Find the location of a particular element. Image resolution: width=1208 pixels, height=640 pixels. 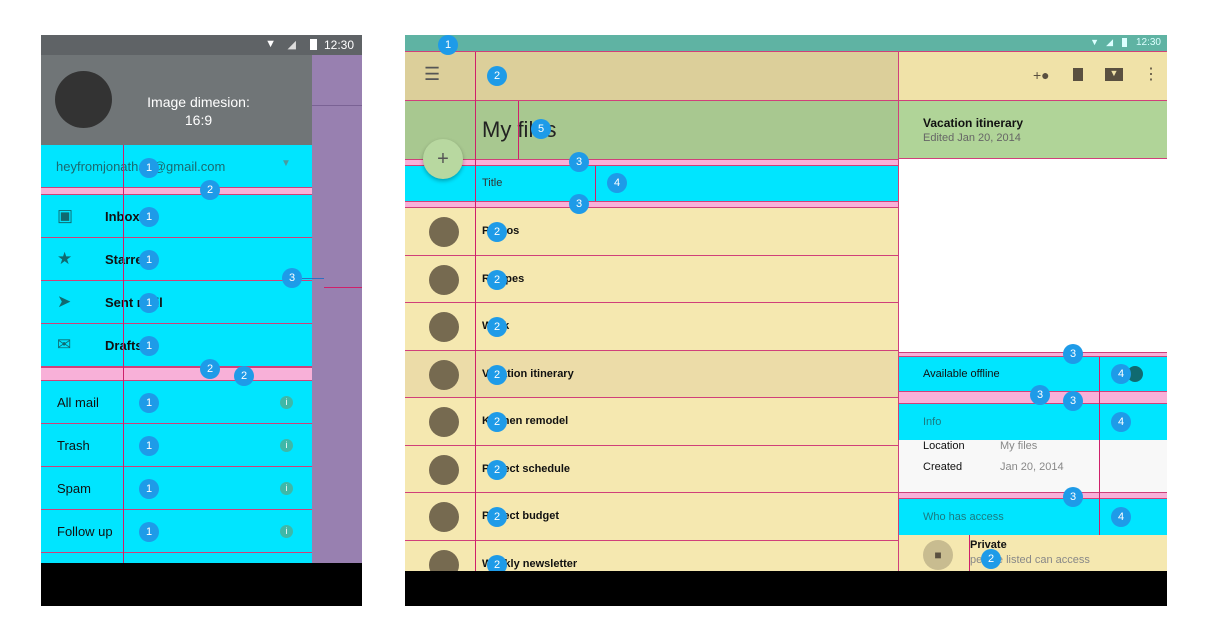

drawer-item-sent-mail: ➤ Sent mail is located at coordinates (176, 302).